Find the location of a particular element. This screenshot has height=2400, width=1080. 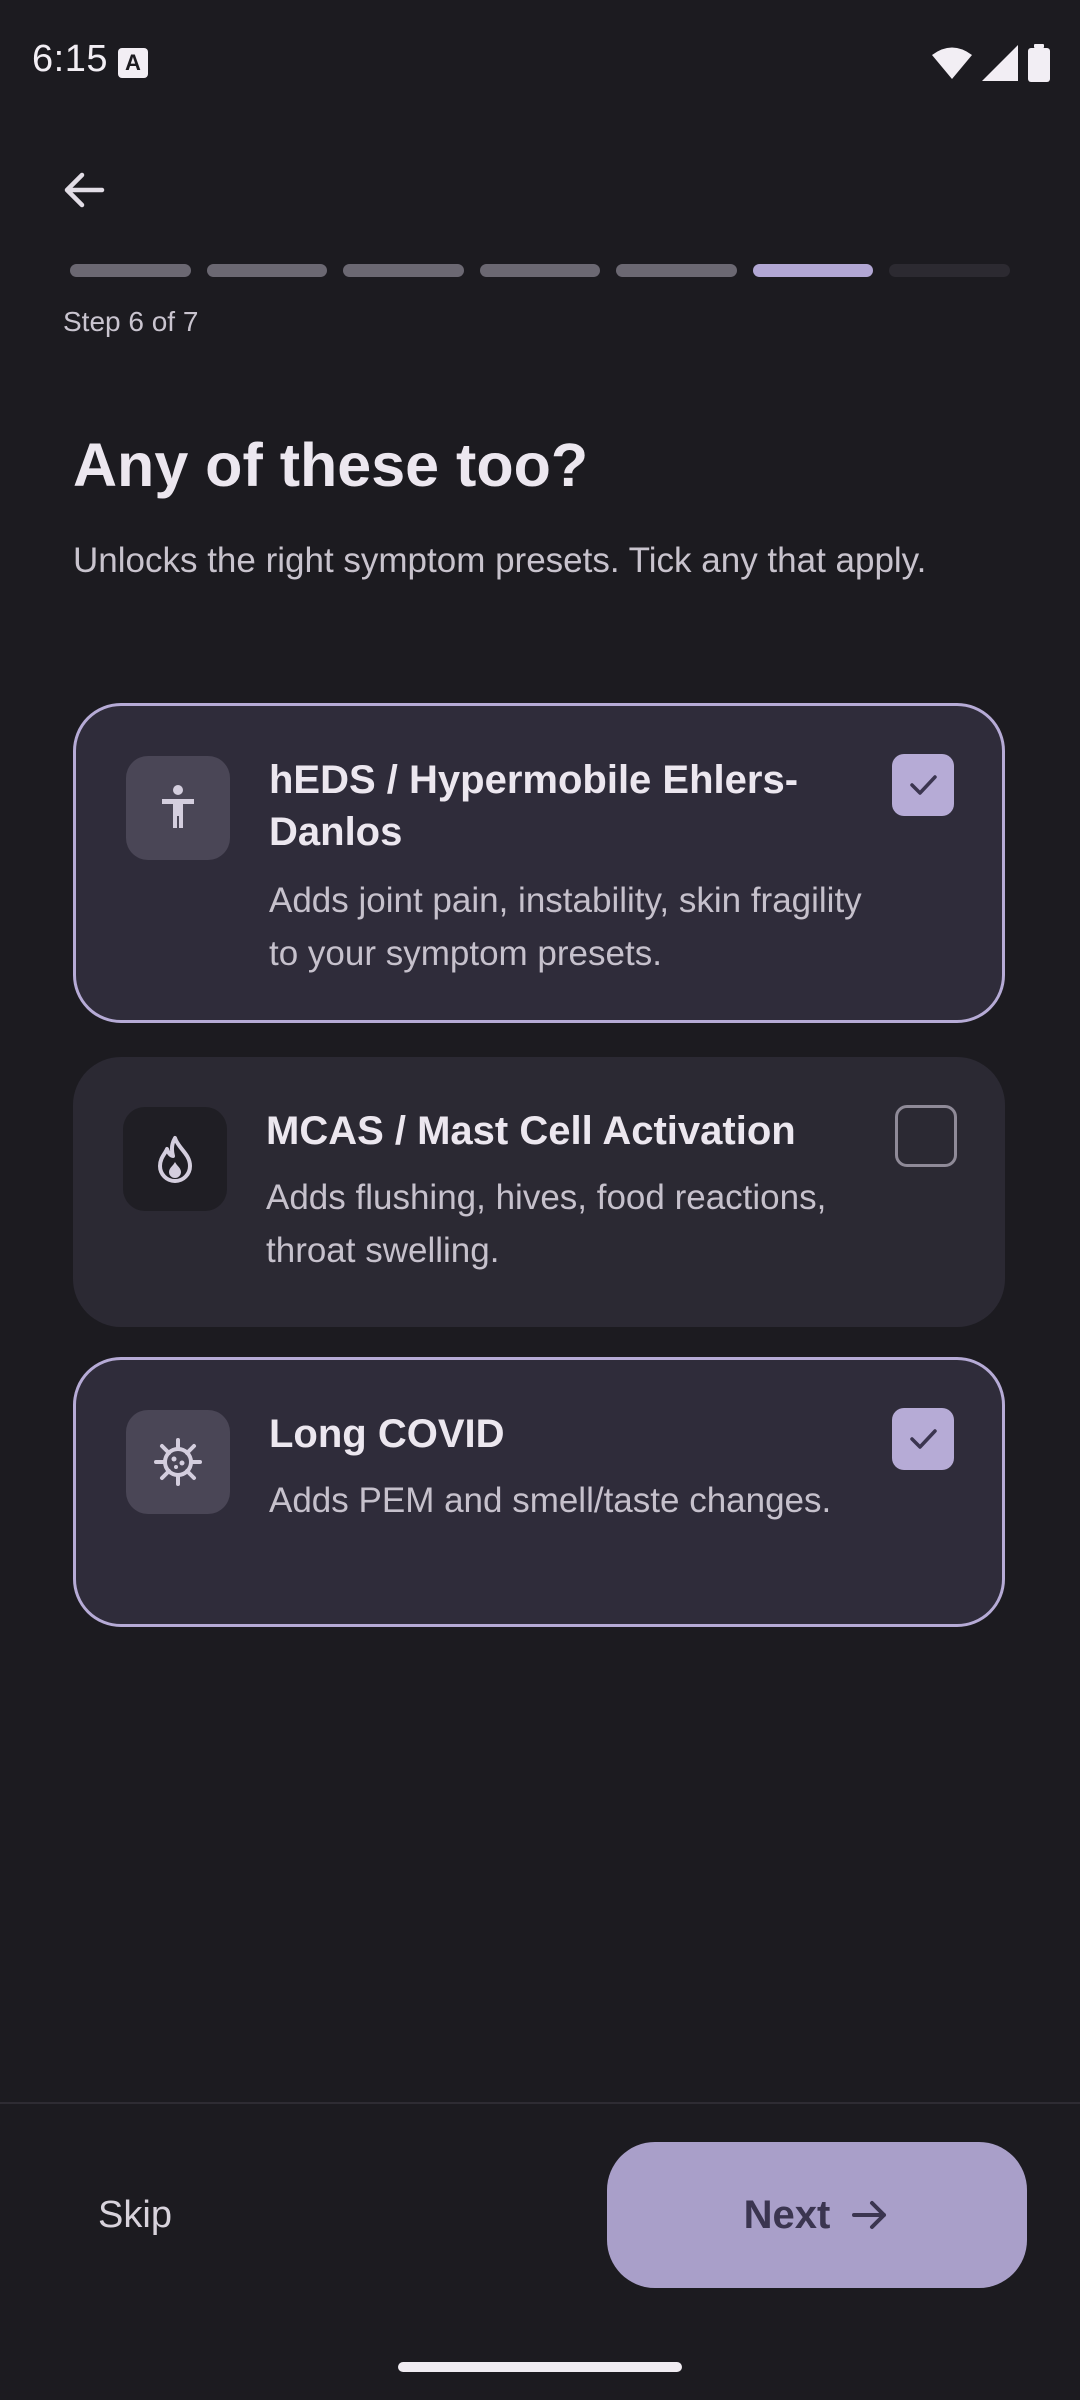

page-title: Any of these too? is located at coordinates (331, 465).